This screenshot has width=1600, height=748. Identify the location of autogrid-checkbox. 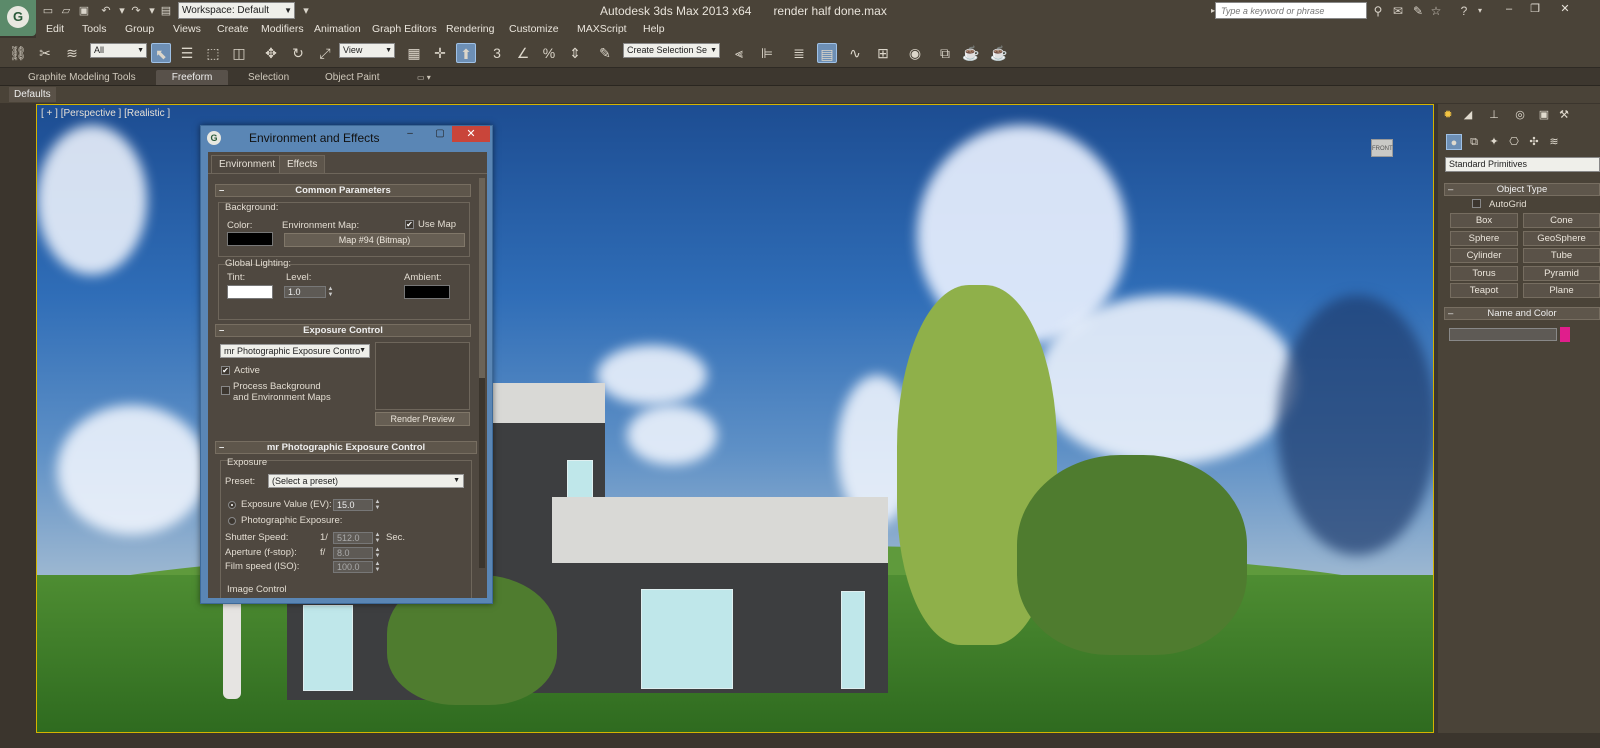
(1476, 203).